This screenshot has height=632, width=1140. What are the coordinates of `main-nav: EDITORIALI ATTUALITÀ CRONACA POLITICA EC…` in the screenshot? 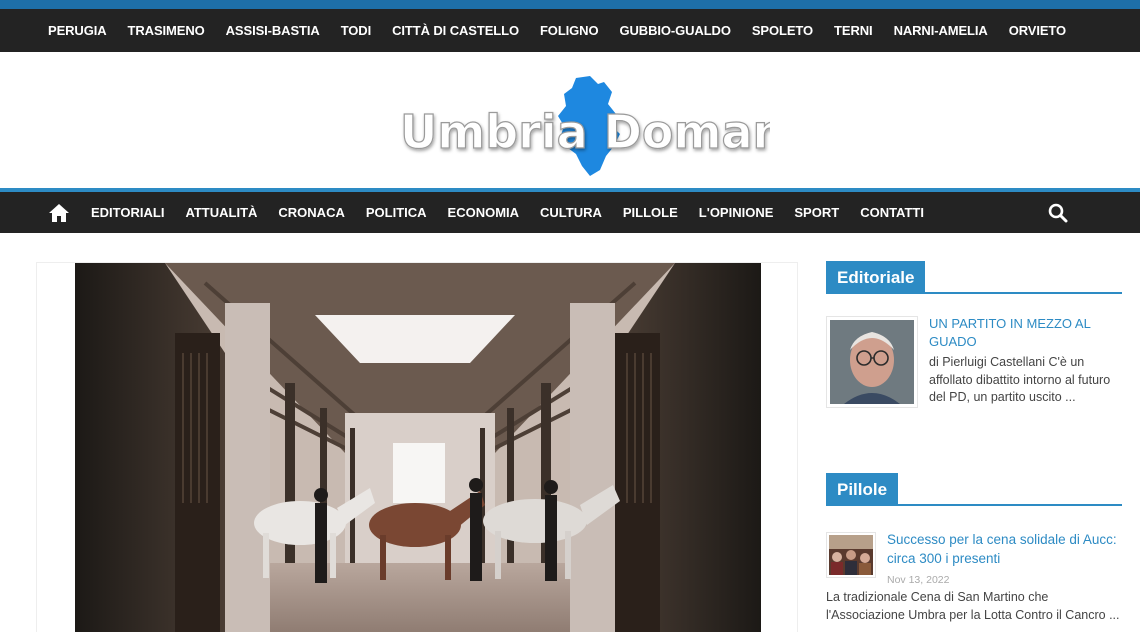 It's located at (570, 210).